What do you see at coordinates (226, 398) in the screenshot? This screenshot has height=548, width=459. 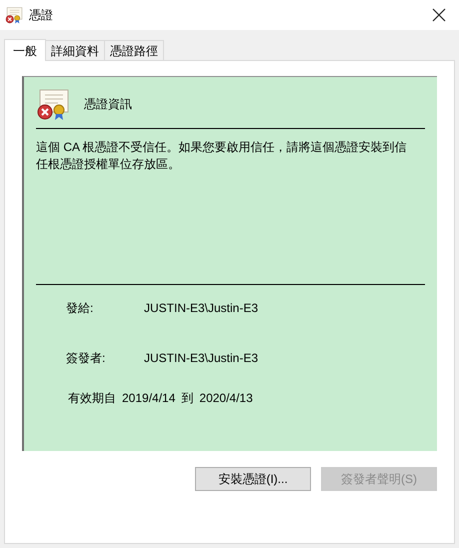 I see `valid-to-date: 2020/4/13` at bounding box center [226, 398].